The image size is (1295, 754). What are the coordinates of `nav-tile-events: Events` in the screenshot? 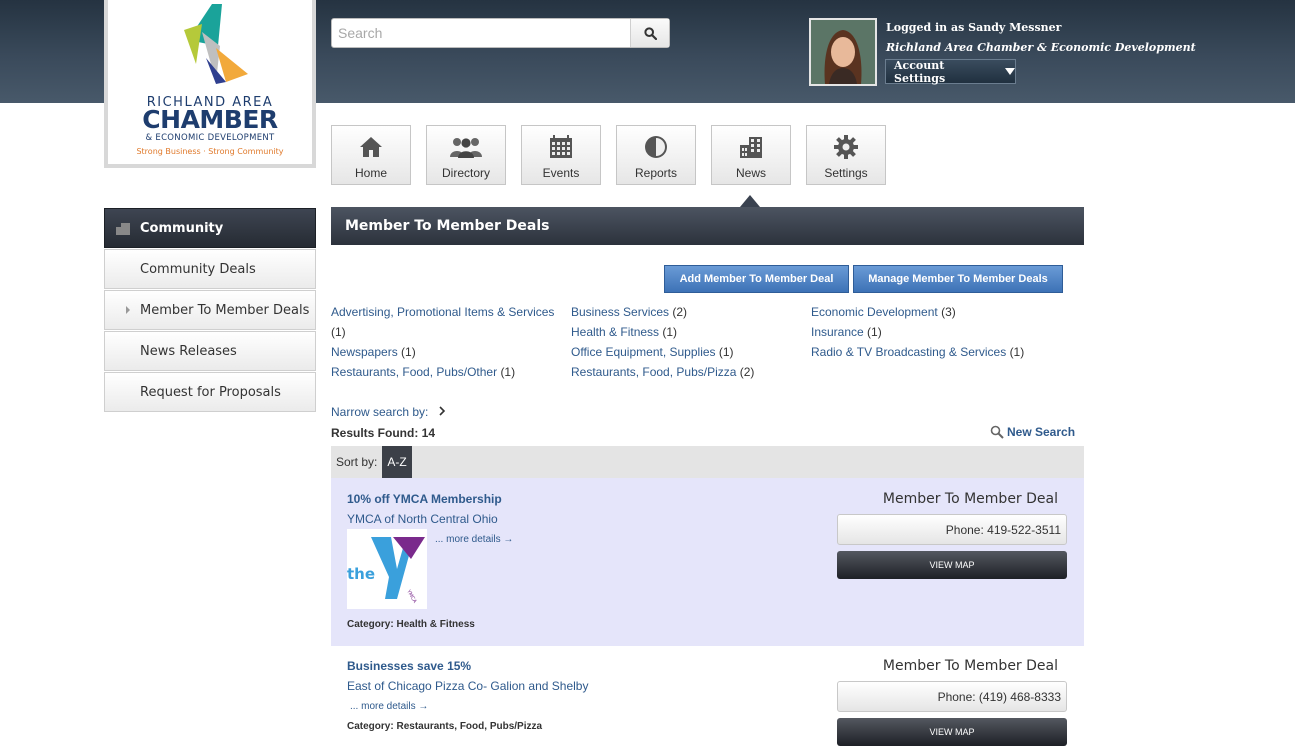 It's located at (561, 155).